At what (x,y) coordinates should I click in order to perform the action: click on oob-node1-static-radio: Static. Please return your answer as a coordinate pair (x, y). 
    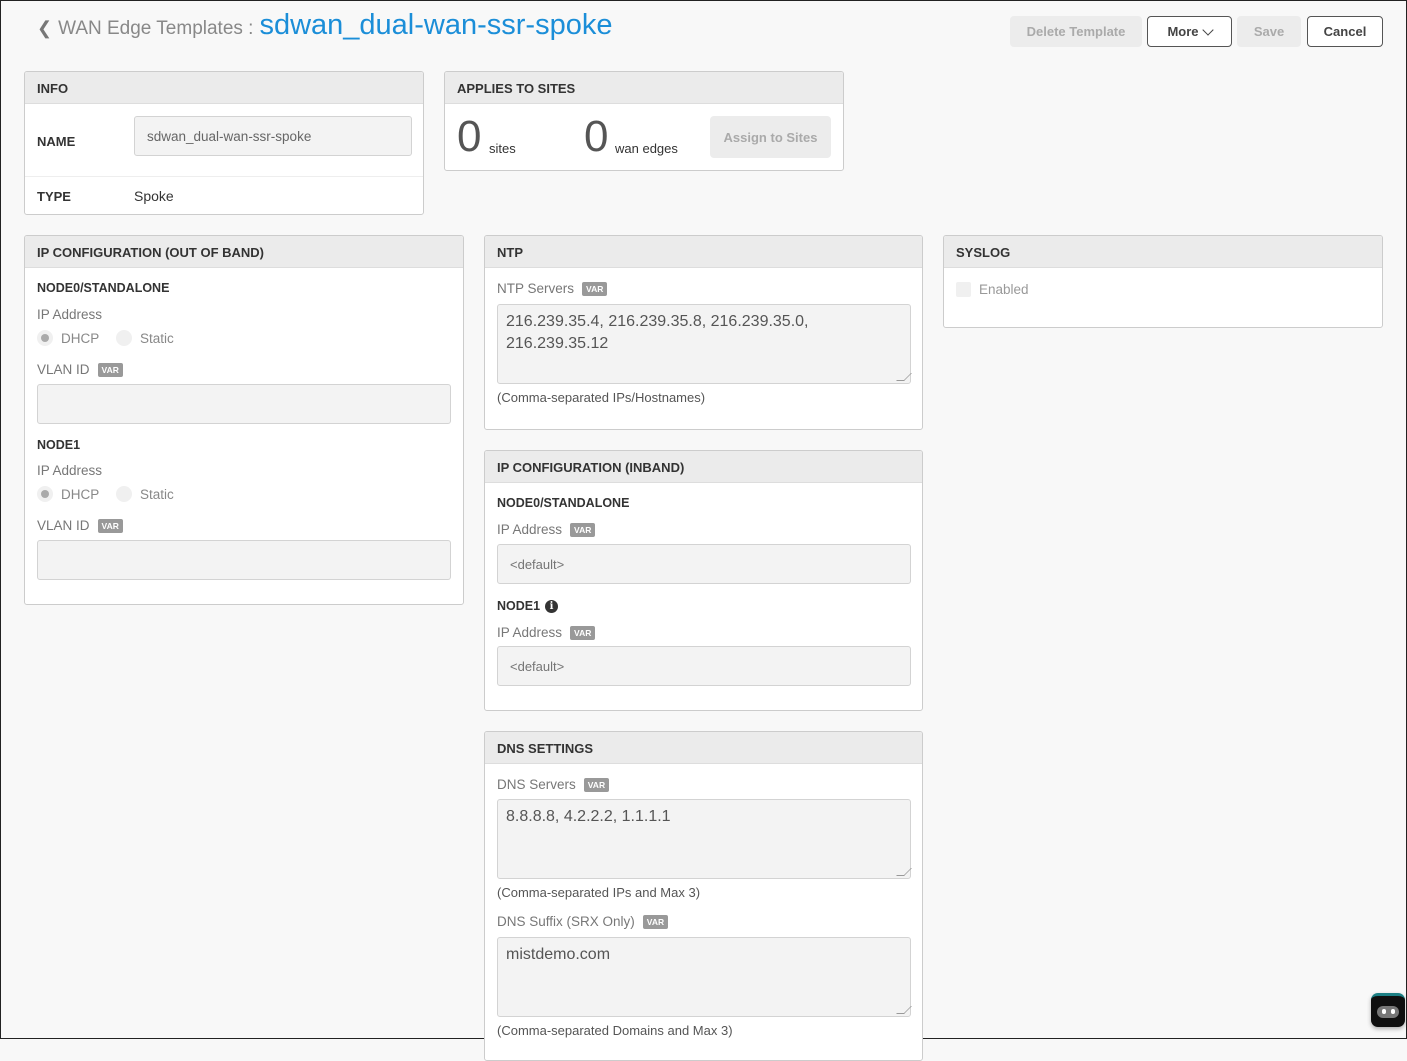
    Looking at the image, I should click on (145, 494).